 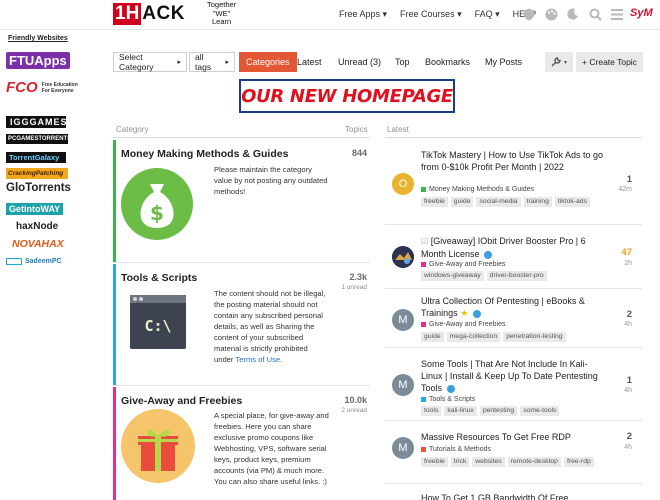 I want to click on tag: social-media, so click(x=498, y=202).